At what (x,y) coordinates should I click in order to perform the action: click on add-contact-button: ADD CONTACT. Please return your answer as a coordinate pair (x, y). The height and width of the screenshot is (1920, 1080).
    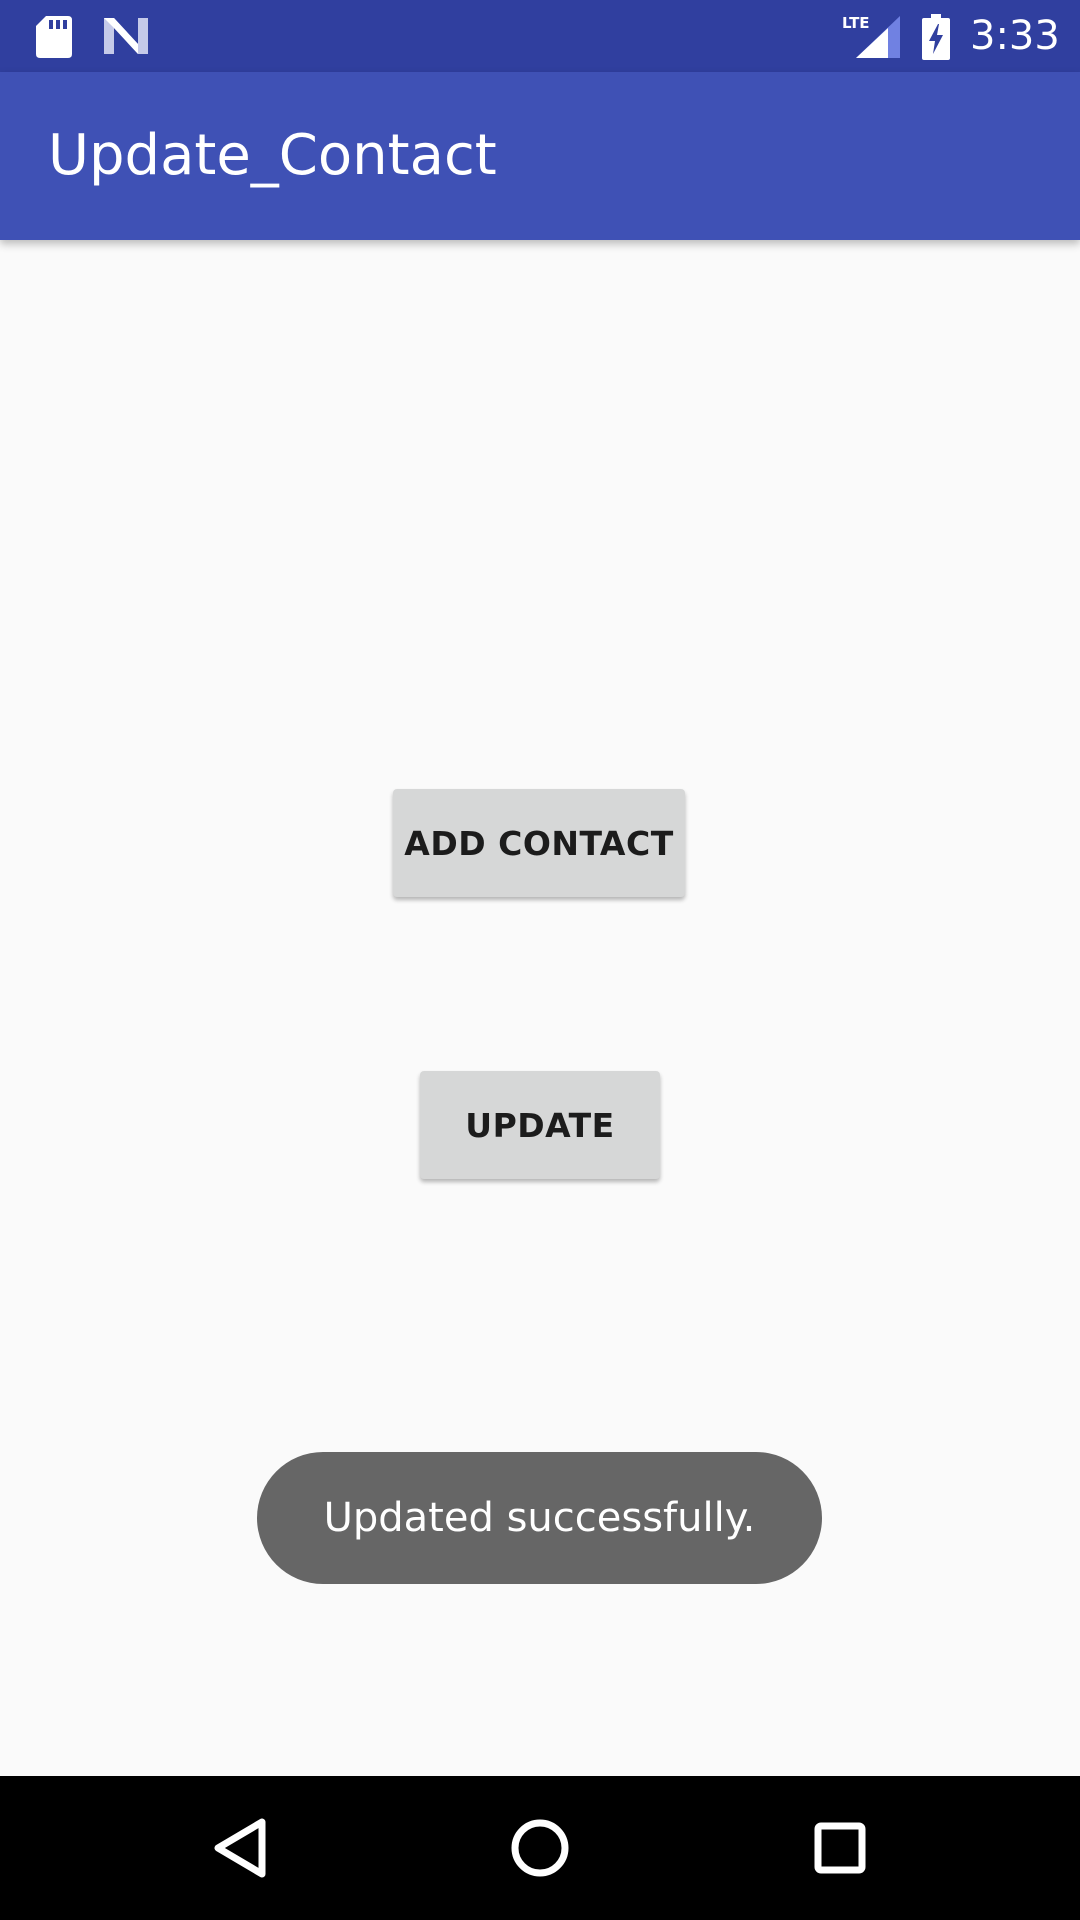
    Looking at the image, I should click on (539, 843).